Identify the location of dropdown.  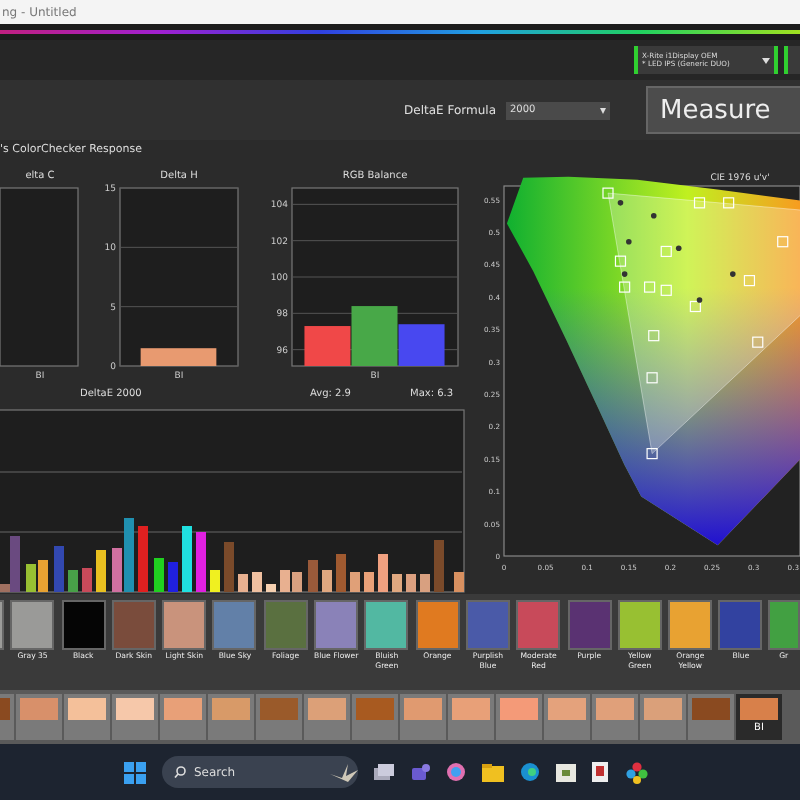
(792, 60).